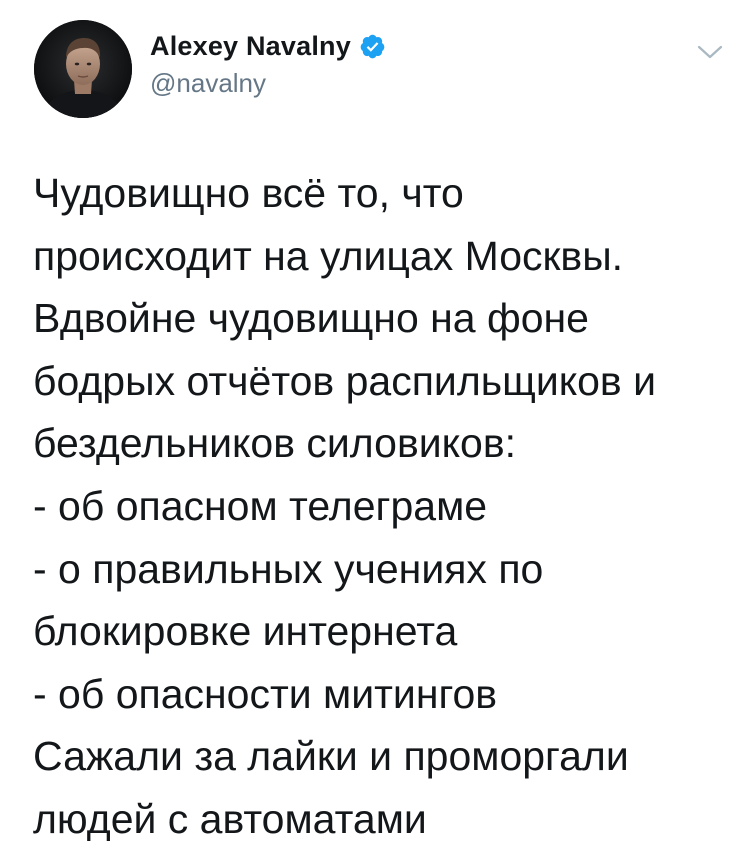 This screenshot has width=750, height=851. I want to click on tweet-line: Вдвойне чудовищно на фоне, so click(311, 318).